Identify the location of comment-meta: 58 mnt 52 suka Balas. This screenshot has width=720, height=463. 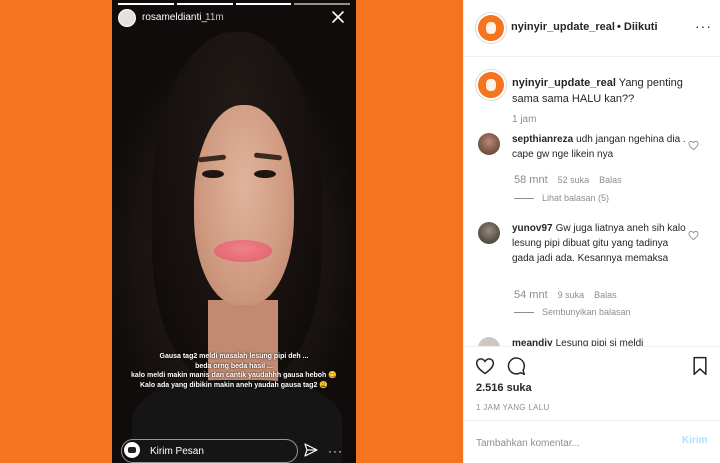
(568, 180).